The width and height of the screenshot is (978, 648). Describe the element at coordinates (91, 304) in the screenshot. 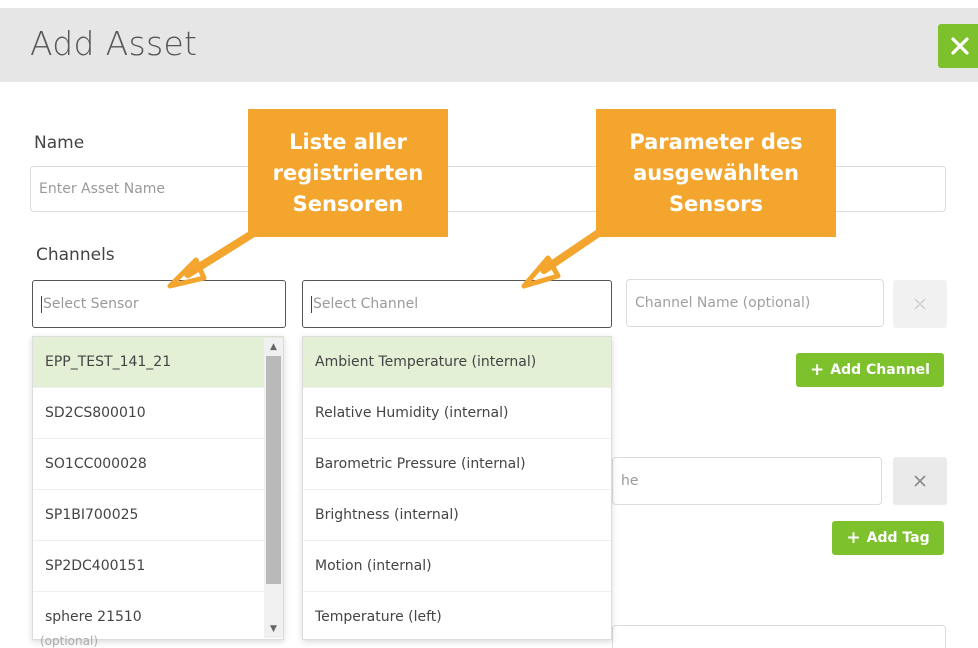

I see `sensor-select-placeholder: Select Sensor` at that location.